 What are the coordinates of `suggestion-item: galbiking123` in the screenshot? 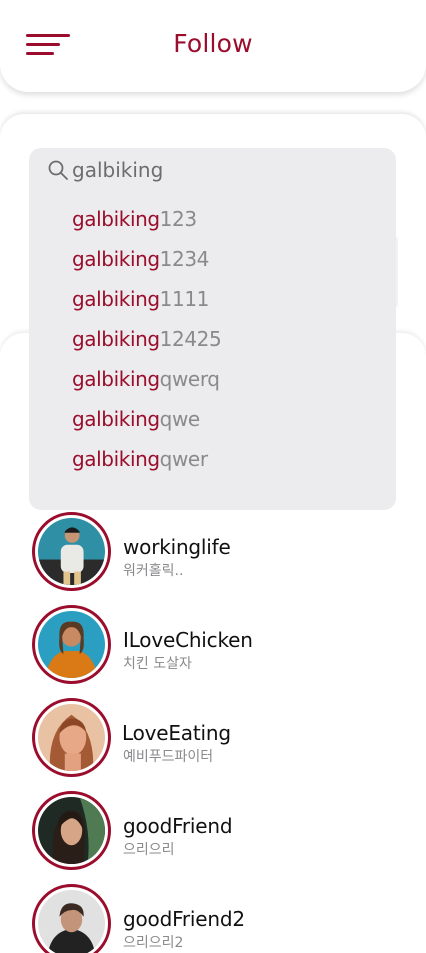 It's located at (146, 226).